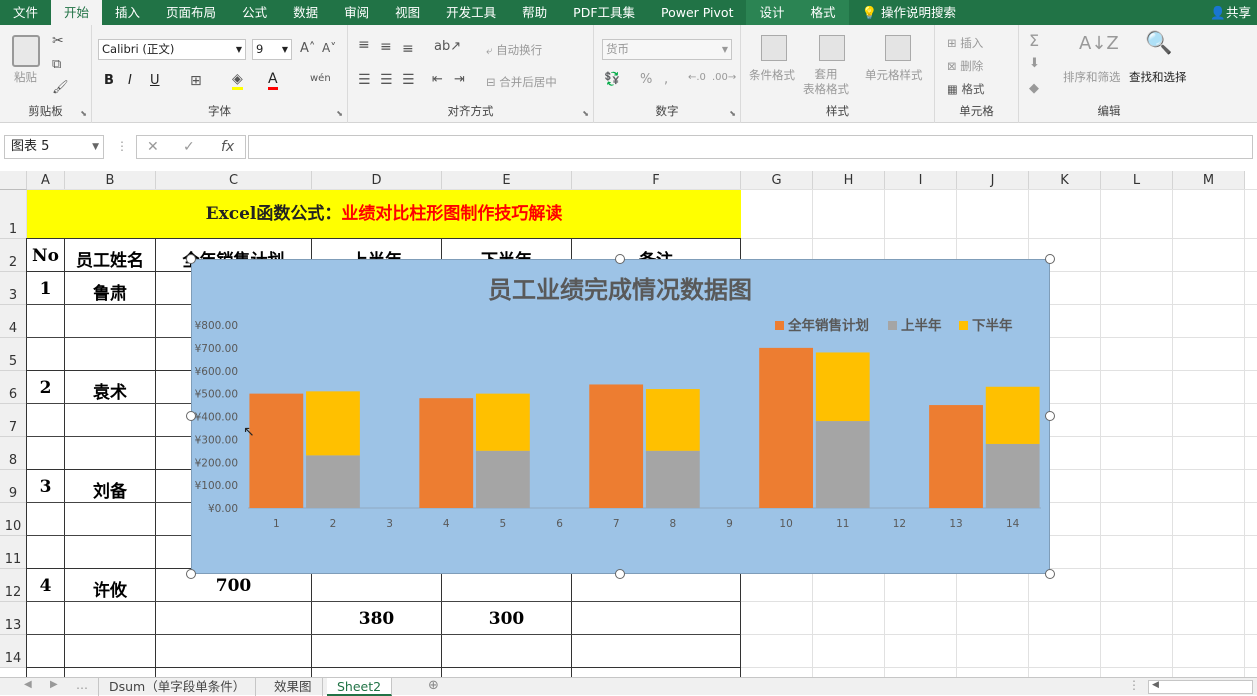 This screenshot has height=696, width=1257. Describe the element at coordinates (1230, 12) in the screenshot. I see `share-button: 👤共享` at that location.